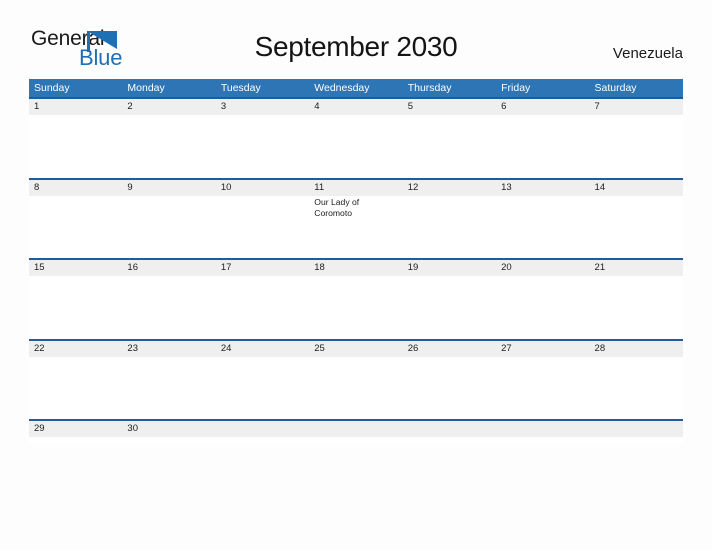  Describe the element at coordinates (262, 138) in the screenshot. I see `day-cell: 3` at that location.